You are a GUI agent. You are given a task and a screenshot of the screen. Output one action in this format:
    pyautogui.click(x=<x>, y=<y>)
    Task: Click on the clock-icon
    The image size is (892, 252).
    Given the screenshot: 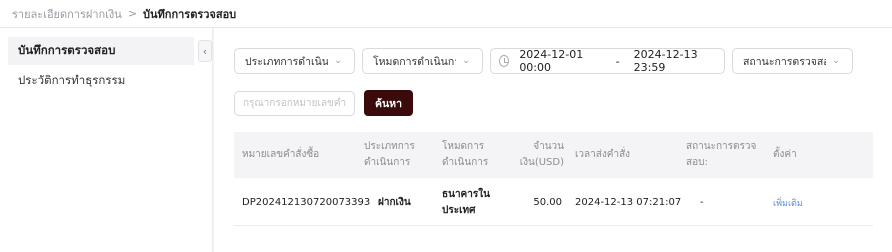 What is the action you would take?
    pyautogui.click(x=504, y=61)
    